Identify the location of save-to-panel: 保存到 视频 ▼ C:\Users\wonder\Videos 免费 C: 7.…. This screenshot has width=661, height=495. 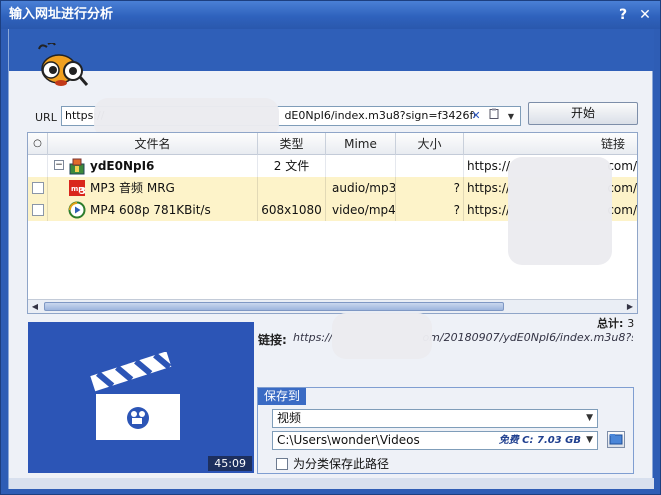
(445, 430).